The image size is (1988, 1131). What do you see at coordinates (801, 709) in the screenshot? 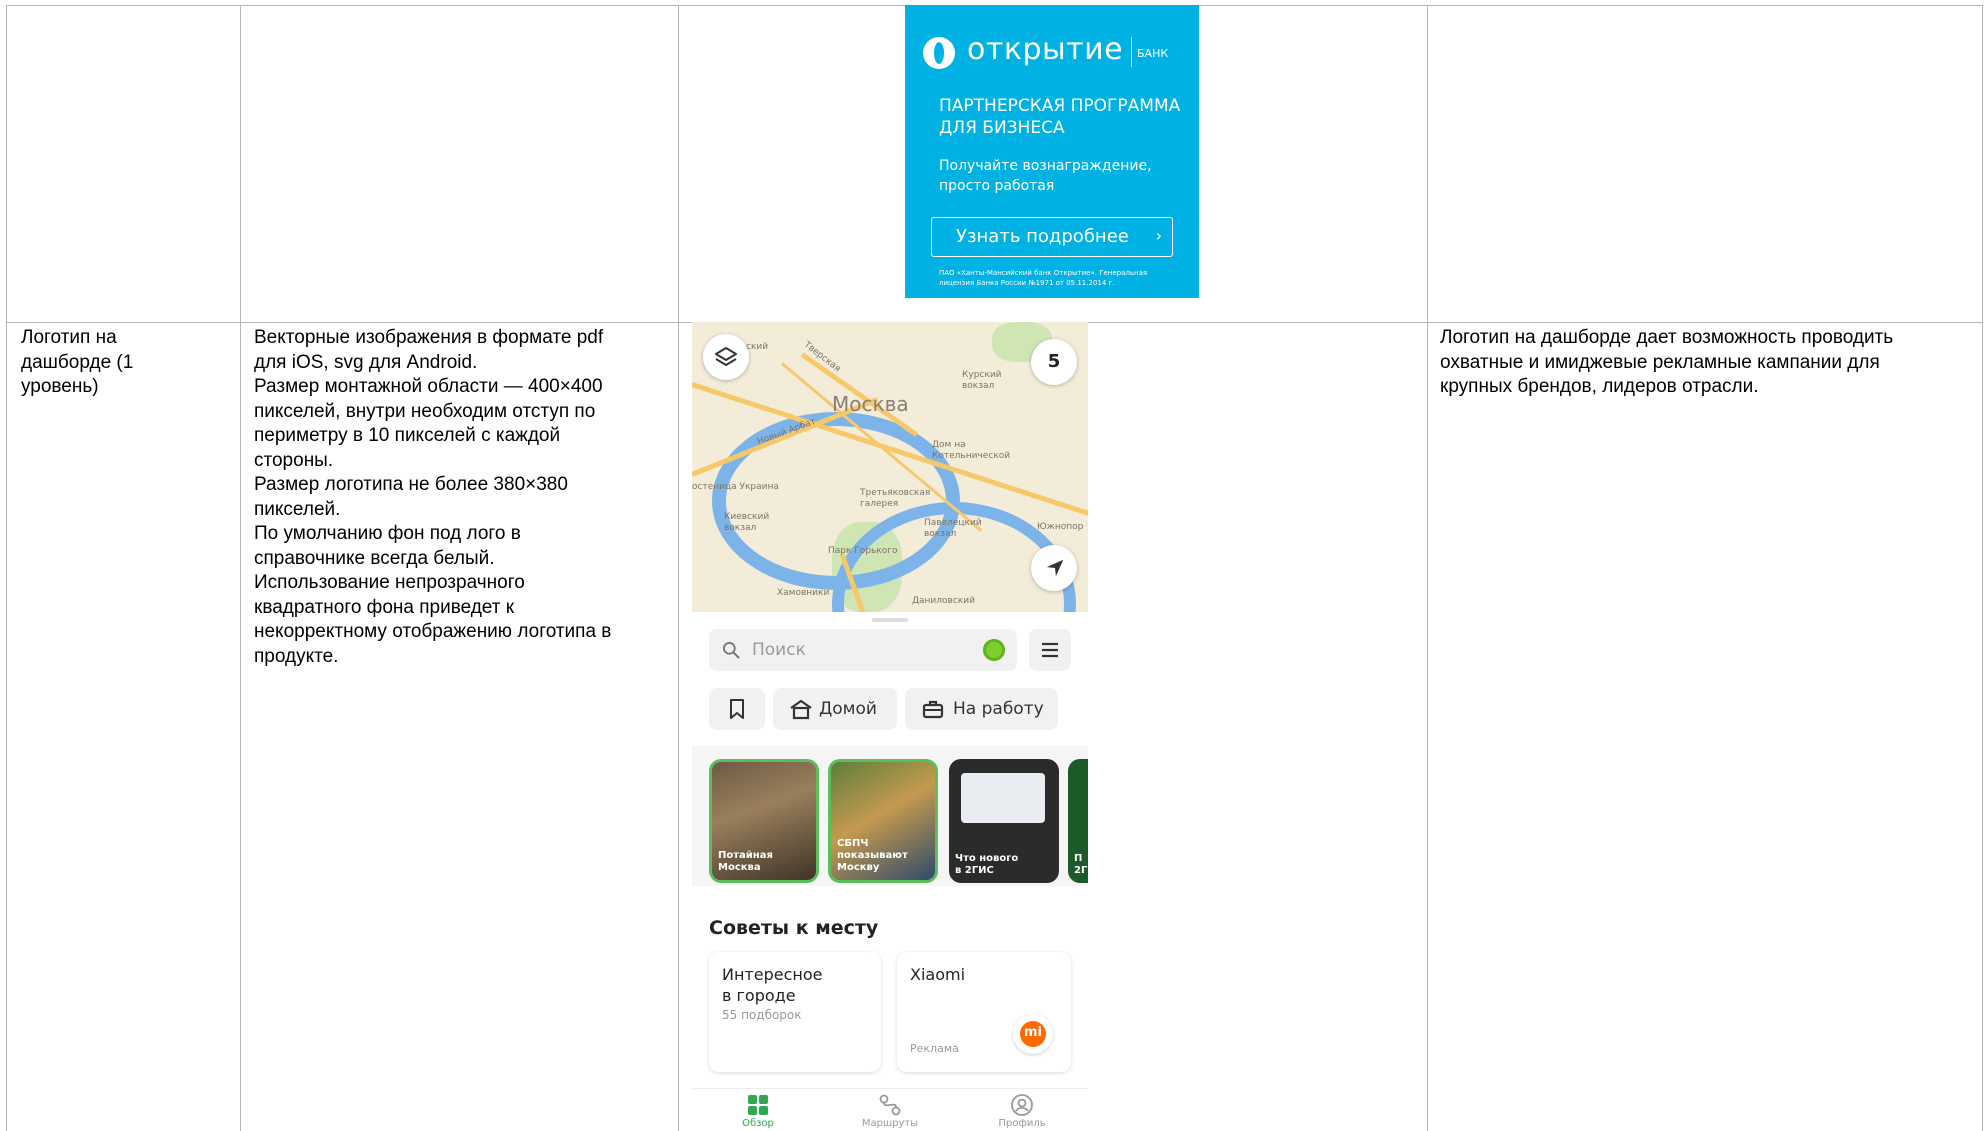
I see `home-icon` at bounding box center [801, 709].